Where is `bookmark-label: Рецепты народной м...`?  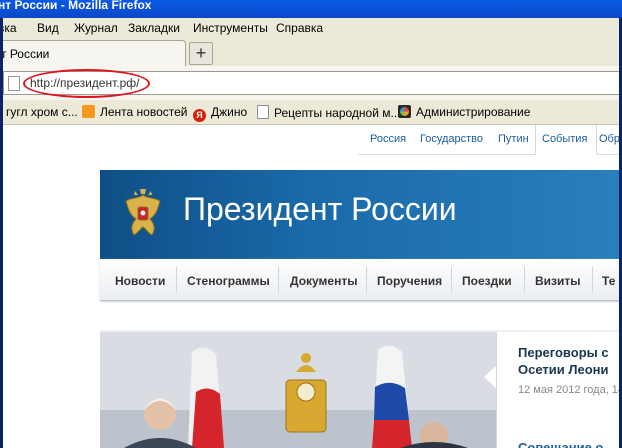 bookmark-label: Рецепты народной м... is located at coordinates (337, 113).